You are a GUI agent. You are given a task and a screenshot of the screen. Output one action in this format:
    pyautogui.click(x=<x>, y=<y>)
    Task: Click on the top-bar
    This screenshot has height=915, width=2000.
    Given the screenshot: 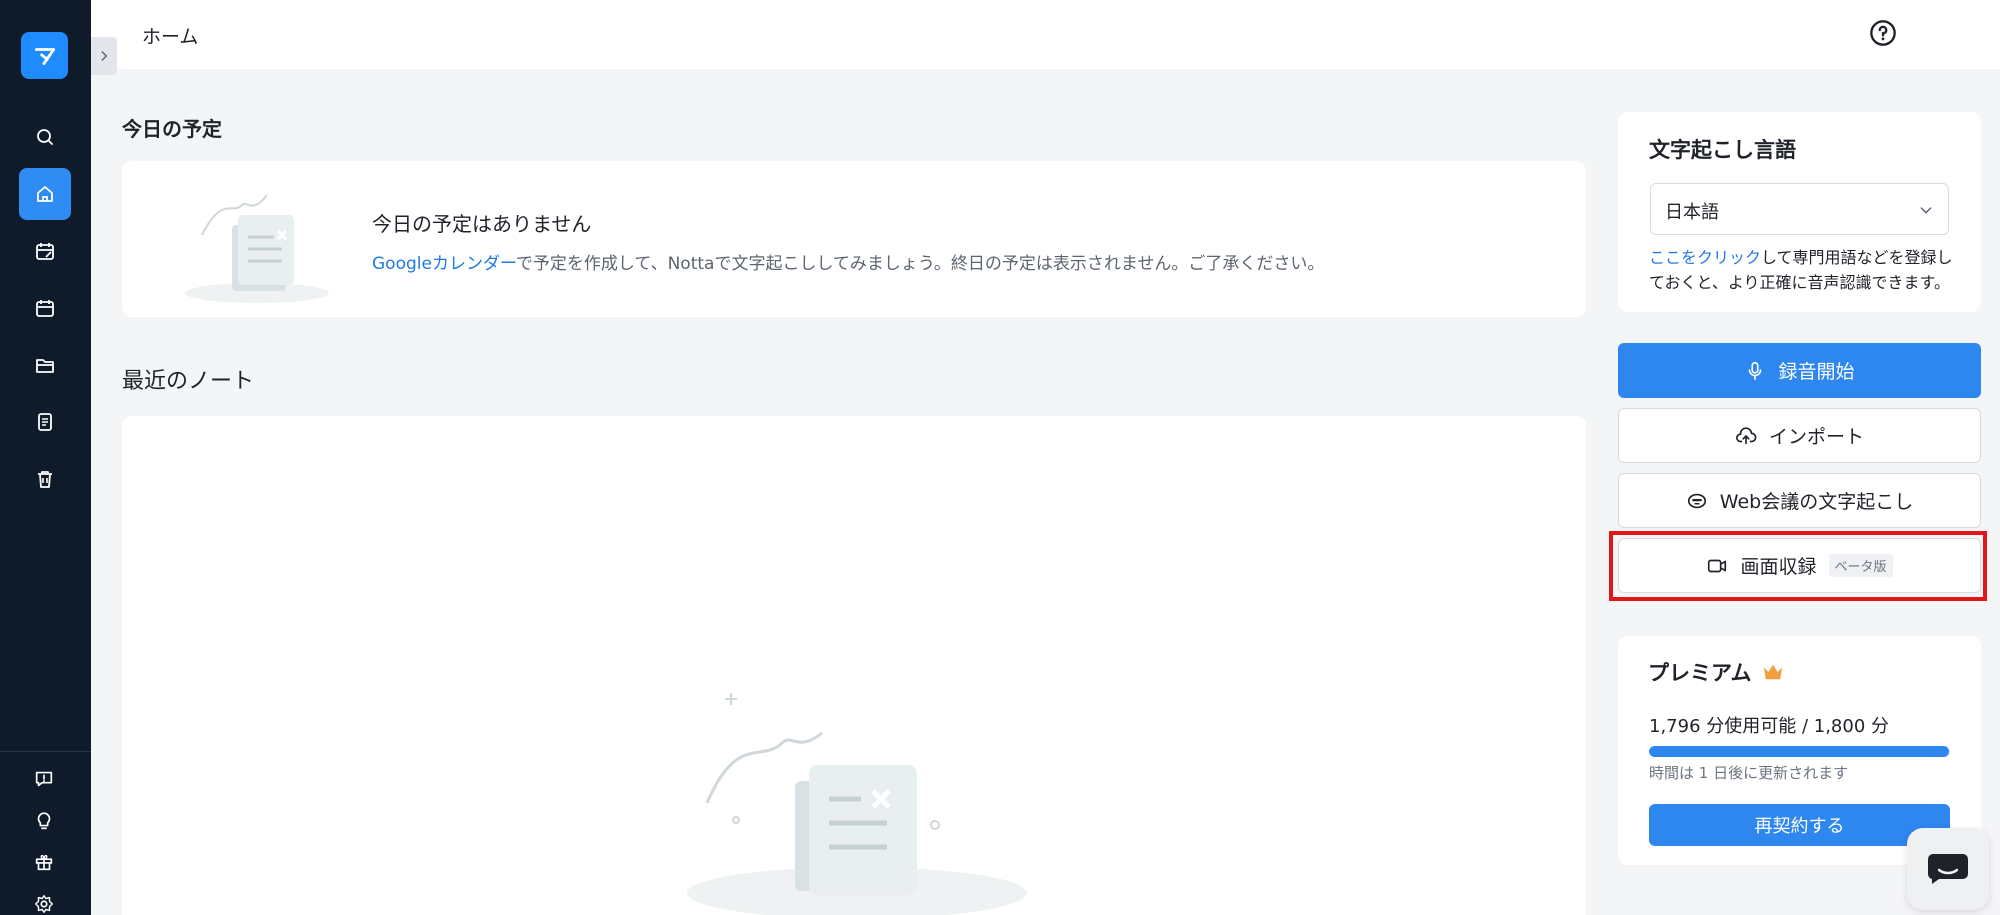 What is the action you would take?
    pyautogui.click(x=1045, y=34)
    